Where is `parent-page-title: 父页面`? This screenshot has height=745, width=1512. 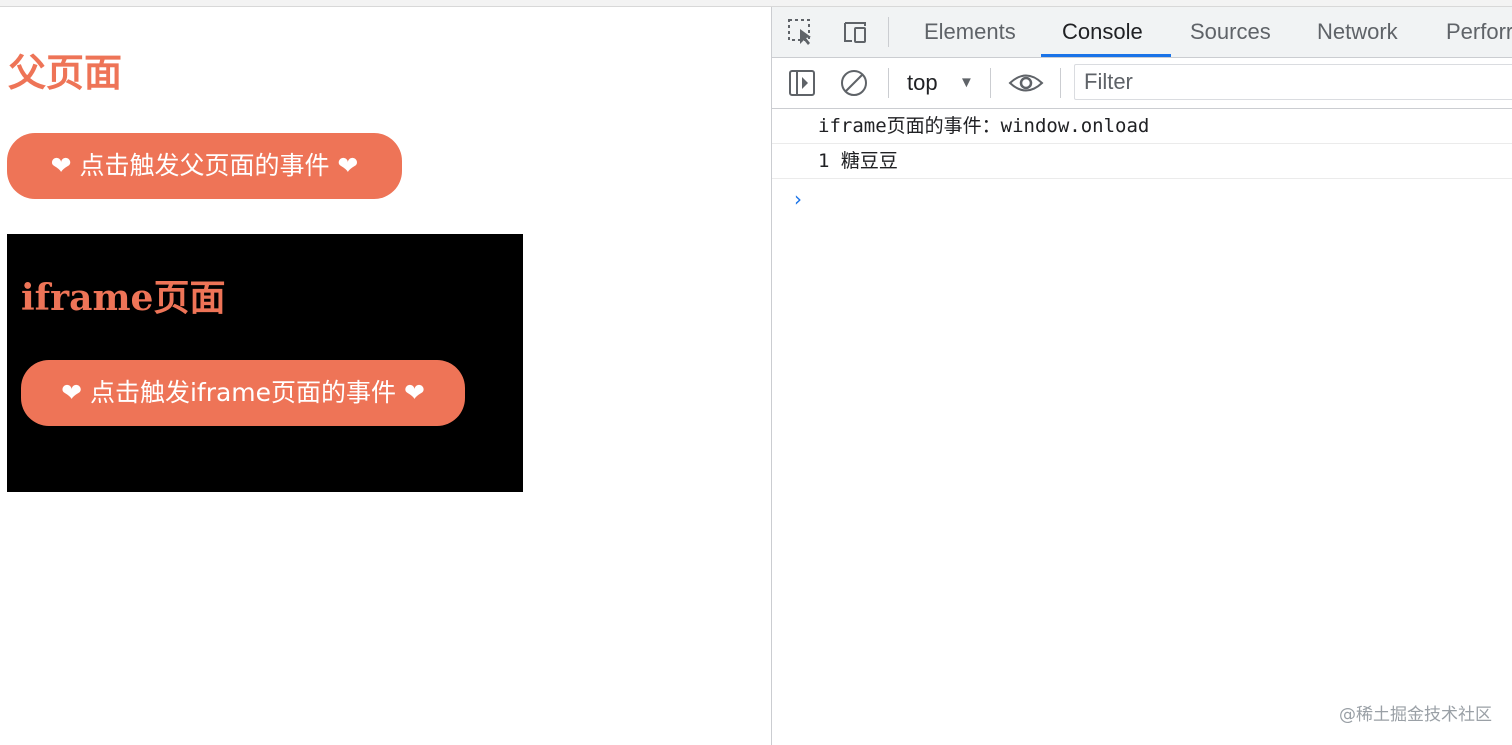 parent-page-title: 父页面 is located at coordinates (65, 72).